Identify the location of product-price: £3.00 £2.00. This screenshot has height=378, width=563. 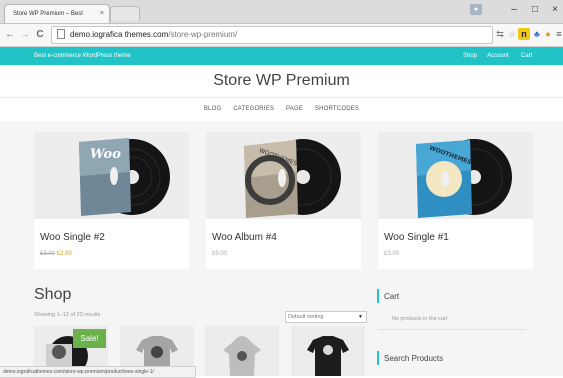
(56, 254).